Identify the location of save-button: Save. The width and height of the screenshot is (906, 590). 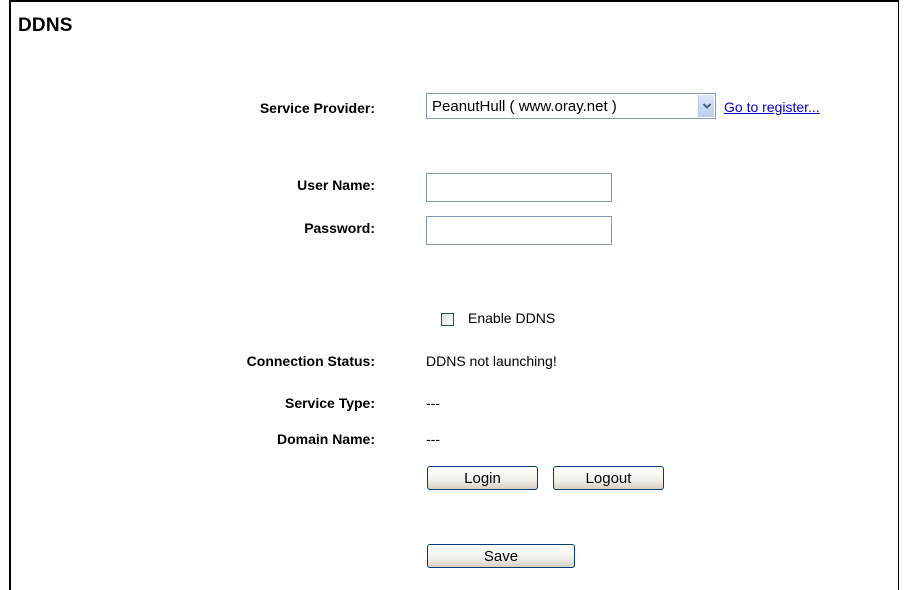
(501, 556).